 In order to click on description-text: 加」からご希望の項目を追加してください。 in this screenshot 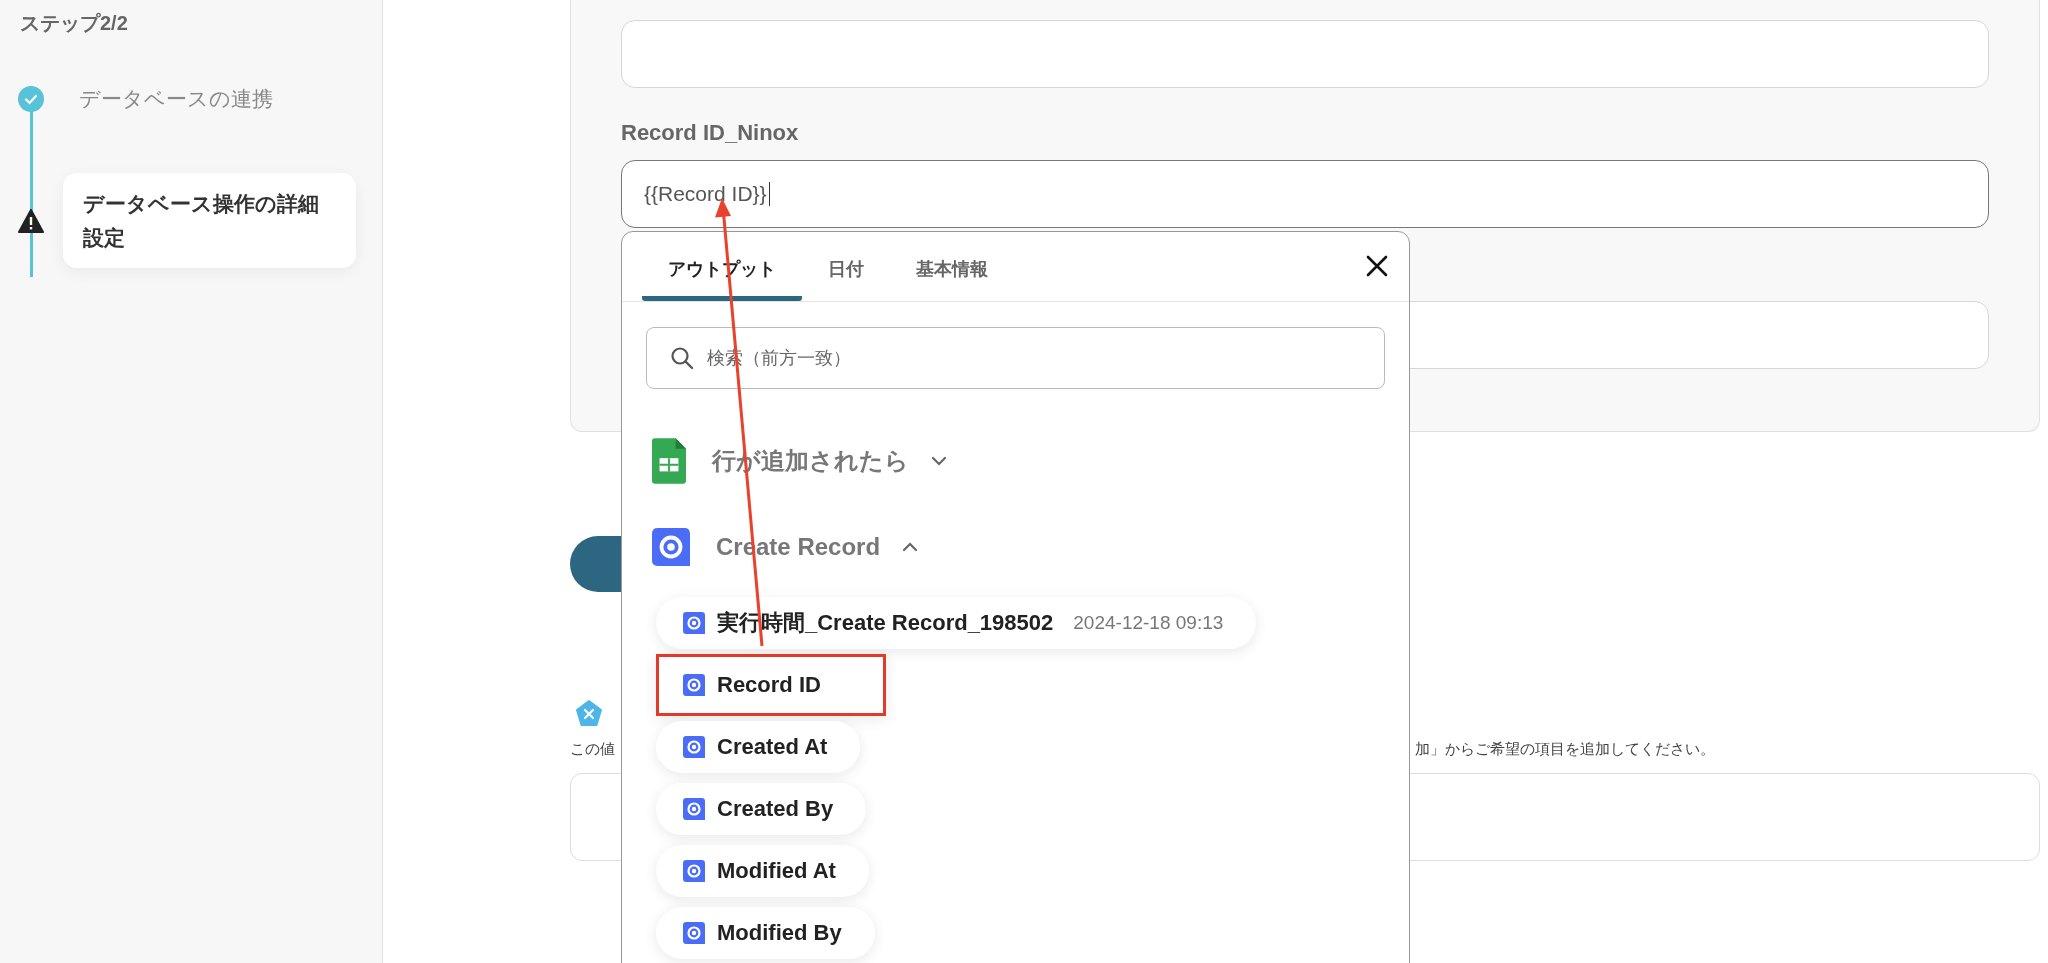, I will do `click(1565, 749)`.